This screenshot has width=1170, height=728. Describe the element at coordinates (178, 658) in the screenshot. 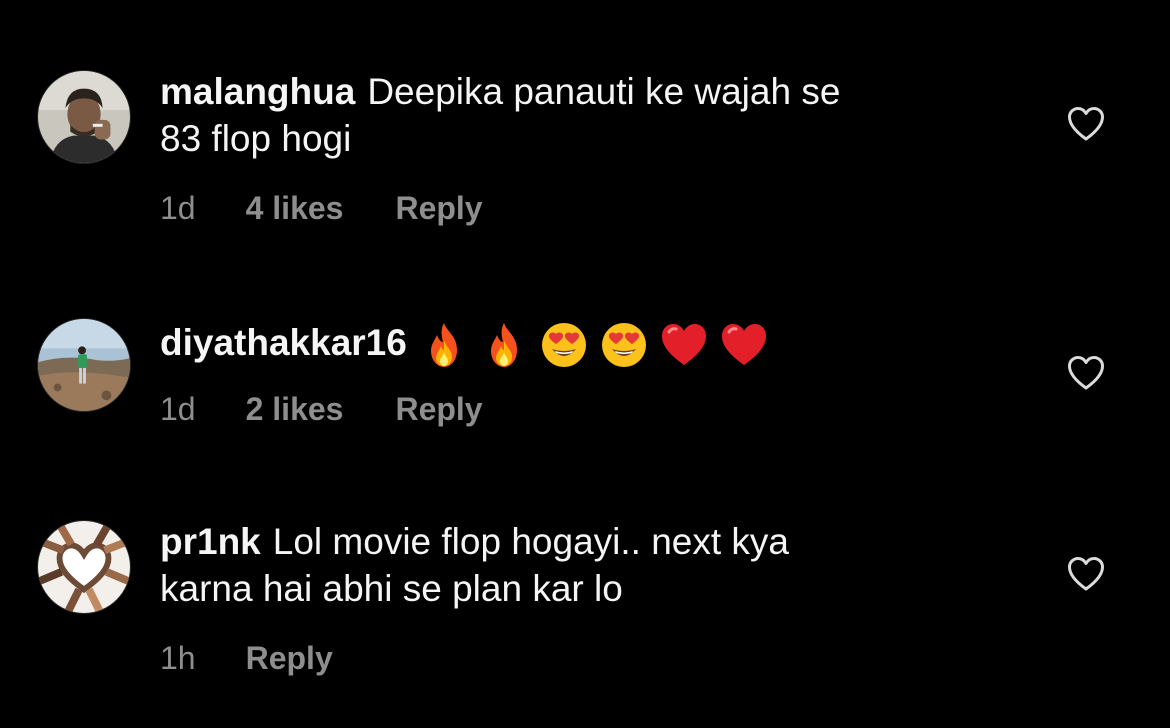

I see `timestamp: 1h` at that location.